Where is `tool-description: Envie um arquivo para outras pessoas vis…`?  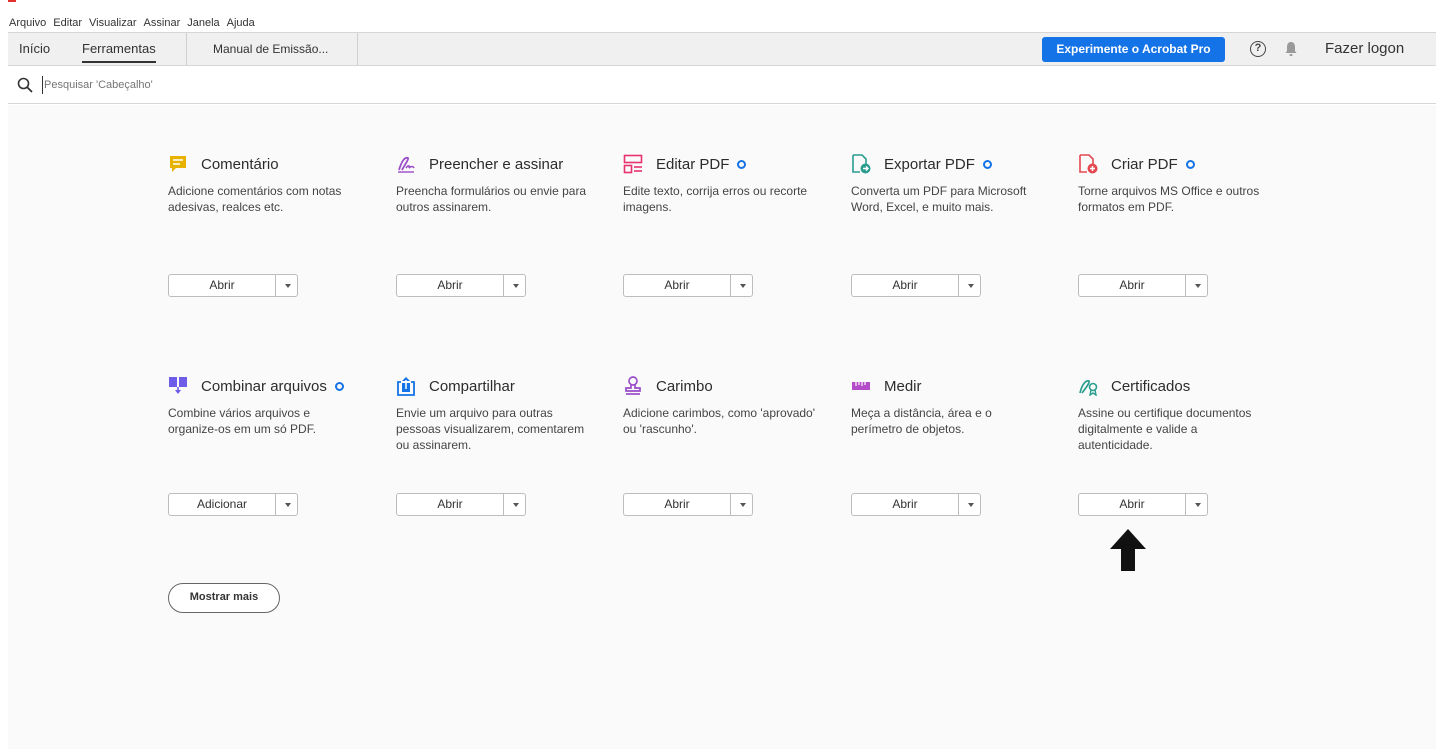
tool-description: Envie um arquivo para outras pessoas vis… is located at coordinates (490, 429).